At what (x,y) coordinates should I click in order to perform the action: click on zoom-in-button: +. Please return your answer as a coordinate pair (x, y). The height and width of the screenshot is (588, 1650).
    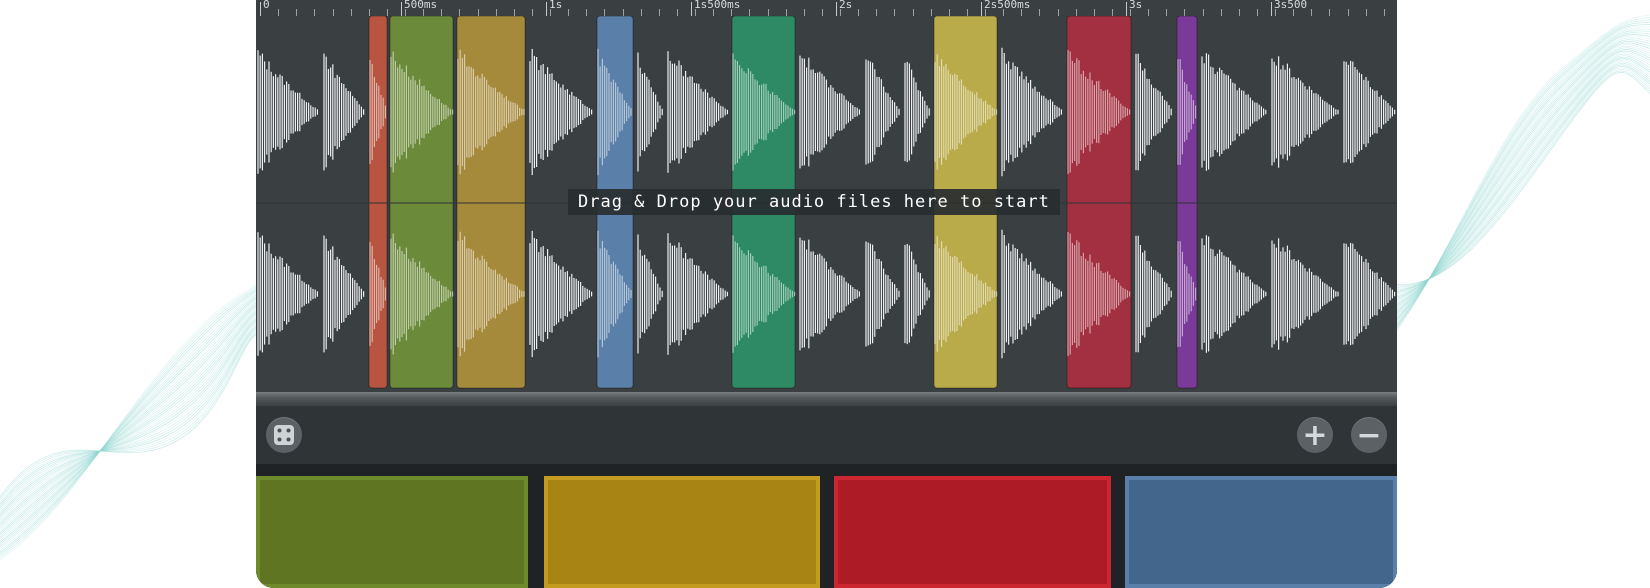
    Looking at the image, I should click on (1315, 435).